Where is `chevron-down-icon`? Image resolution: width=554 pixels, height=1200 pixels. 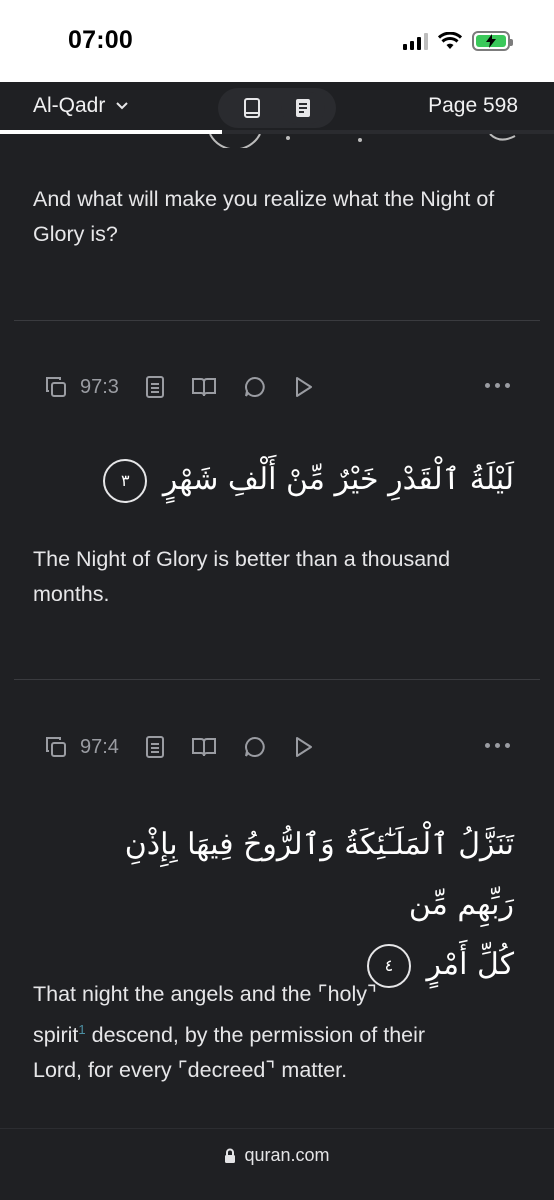
chevron-down-icon is located at coordinates (122, 106).